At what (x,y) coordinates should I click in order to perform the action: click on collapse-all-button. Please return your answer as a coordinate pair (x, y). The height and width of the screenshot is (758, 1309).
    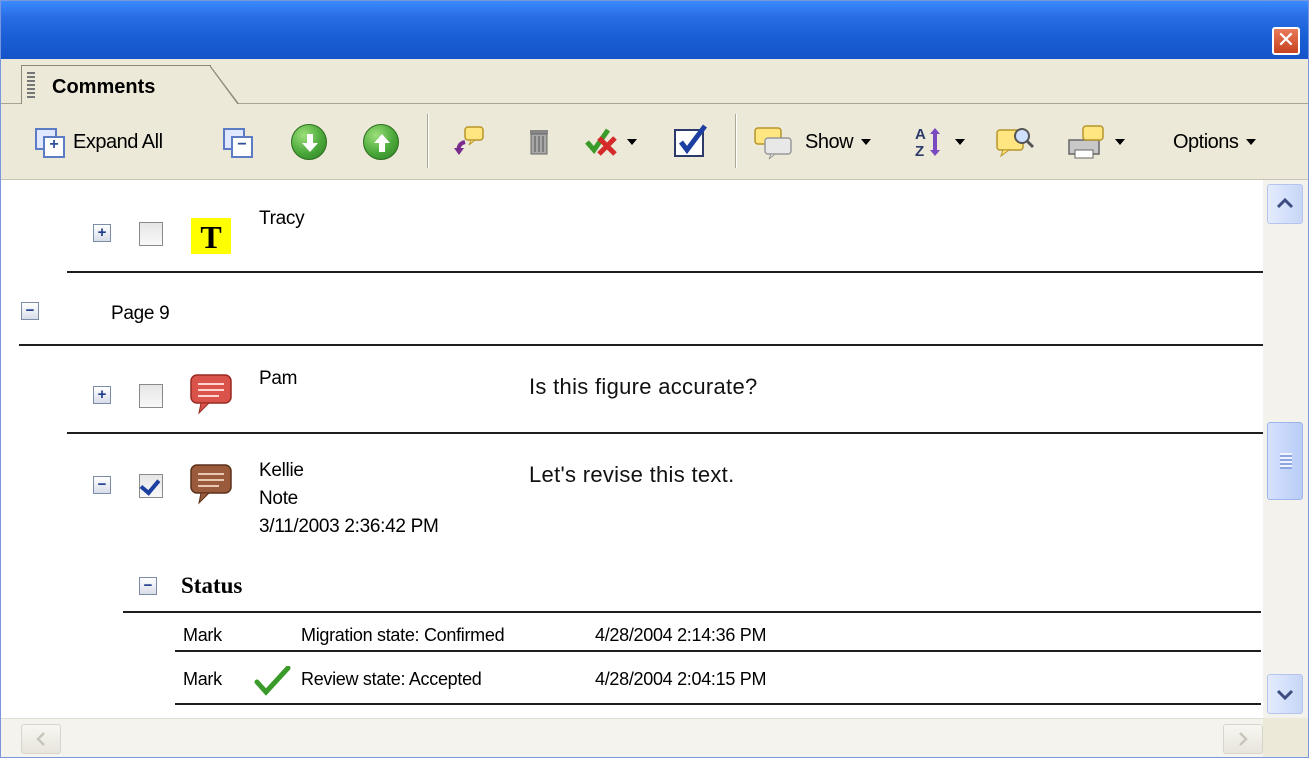
    Looking at the image, I should click on (238, 142).